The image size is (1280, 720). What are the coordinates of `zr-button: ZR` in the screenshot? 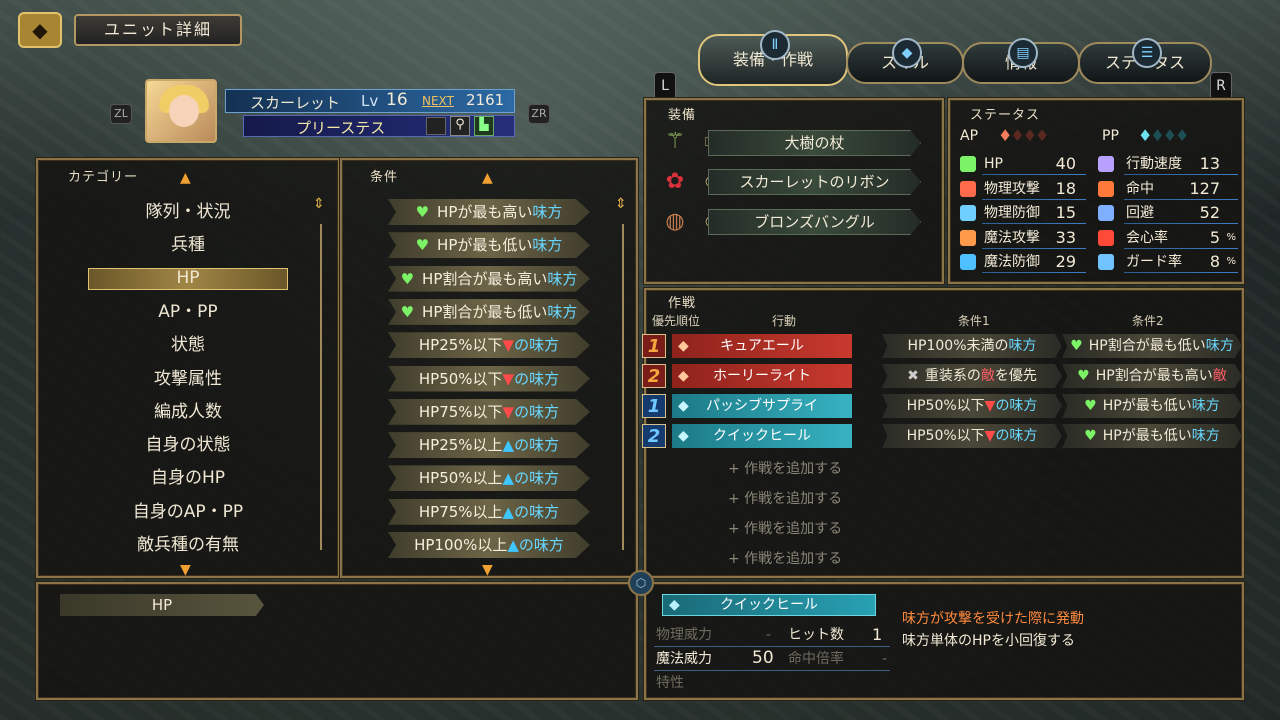 It's located at (539, 114).